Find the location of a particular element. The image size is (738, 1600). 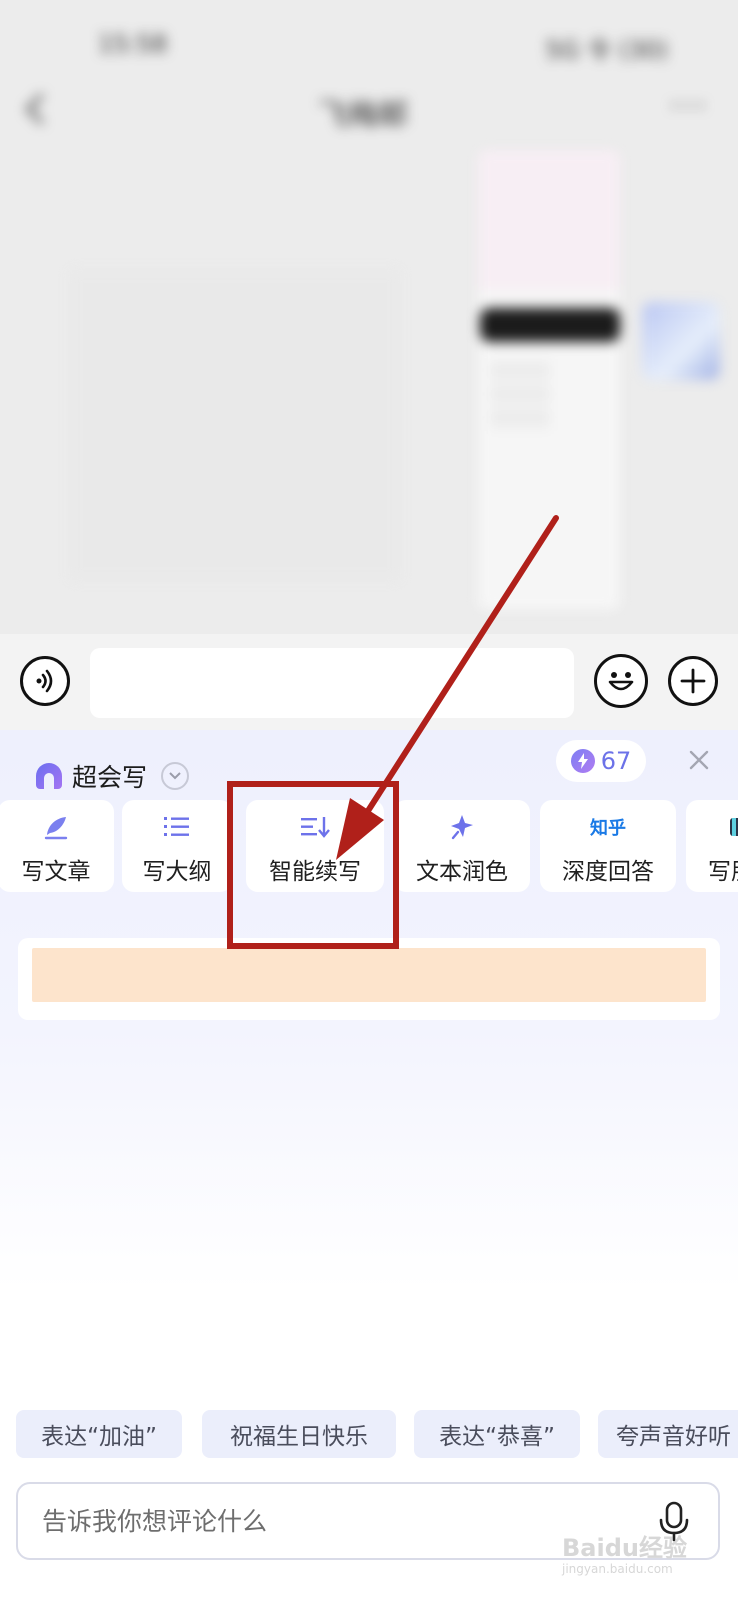

tool-label: 智能续写 is located at coordinates (315, 872).